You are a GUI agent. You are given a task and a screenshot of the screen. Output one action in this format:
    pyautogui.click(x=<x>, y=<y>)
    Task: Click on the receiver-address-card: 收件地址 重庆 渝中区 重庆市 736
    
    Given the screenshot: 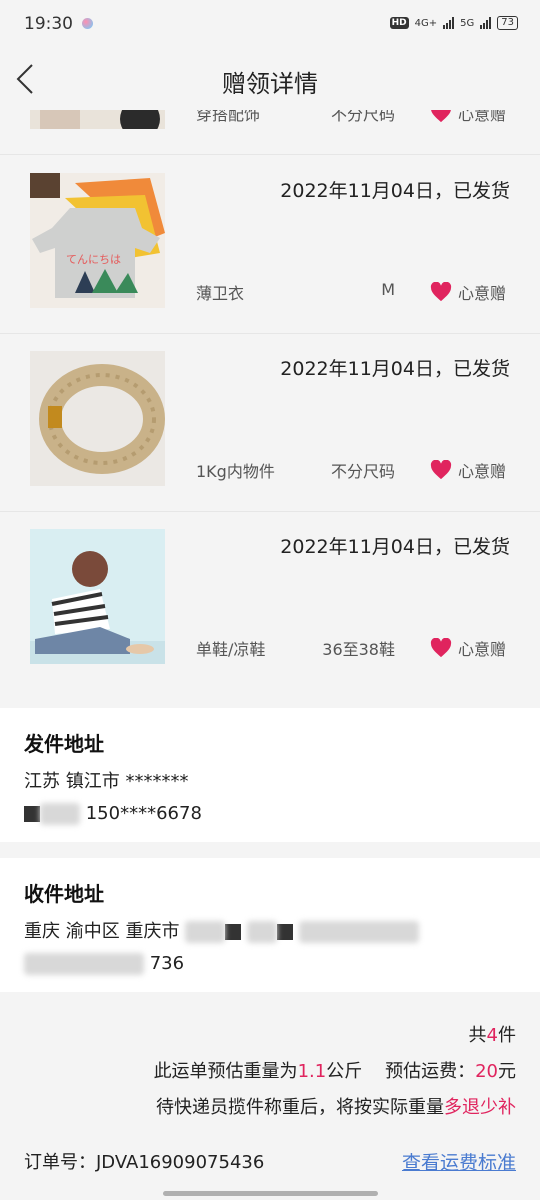 What is the action you would take?
    pyautogui.click(x=270, y=925)
    